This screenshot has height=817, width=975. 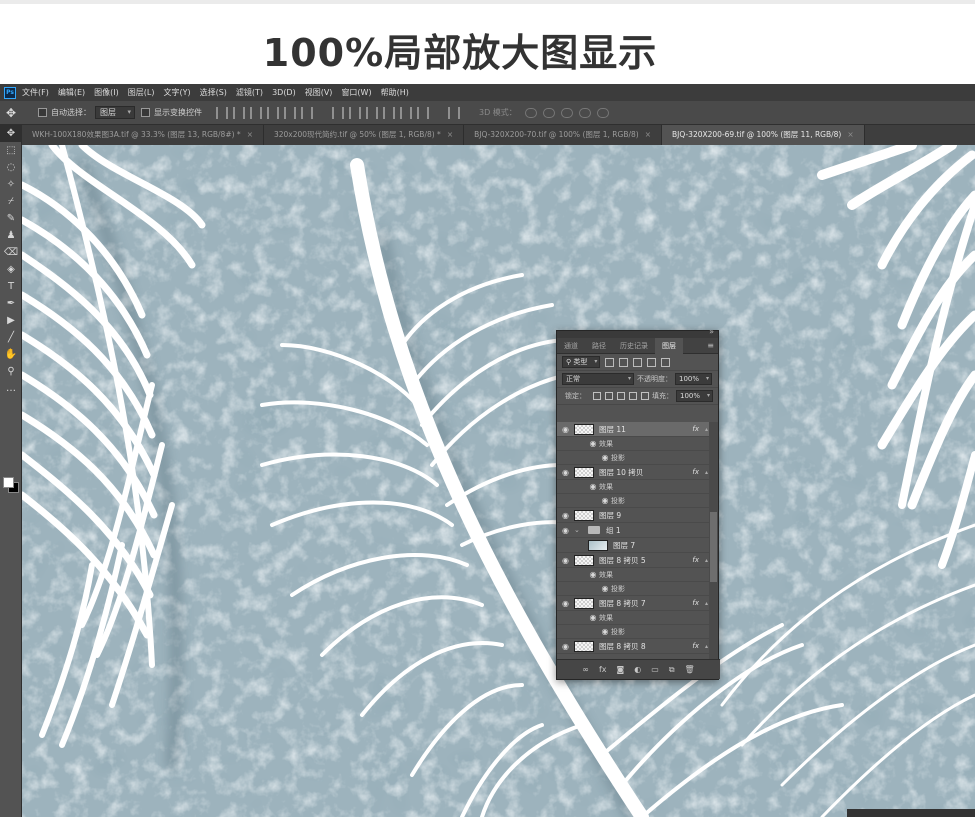 What do you see at coordinates (115, 112) in the screenshot?
I see `auto-select-dropdown: 图层` at bounding box center [115, 112].